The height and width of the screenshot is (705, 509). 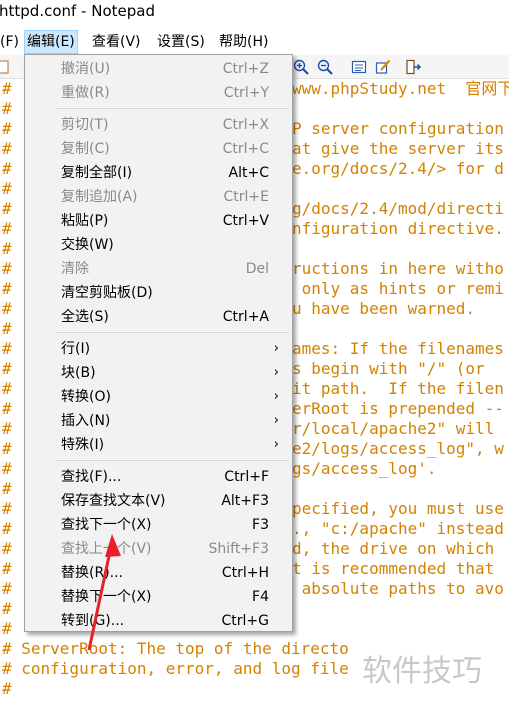 What do you see at coordinates (158, 245) in the screenshot?
I see `edit-menu-item: 交换(W)` at bounding box center [158, 245].